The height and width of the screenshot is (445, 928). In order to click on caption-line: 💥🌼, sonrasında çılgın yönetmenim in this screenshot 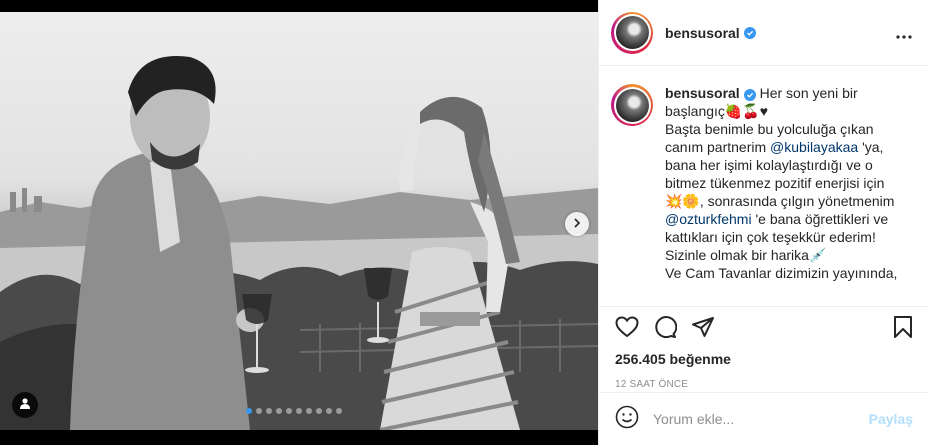, I will do `click(780, 201)`.